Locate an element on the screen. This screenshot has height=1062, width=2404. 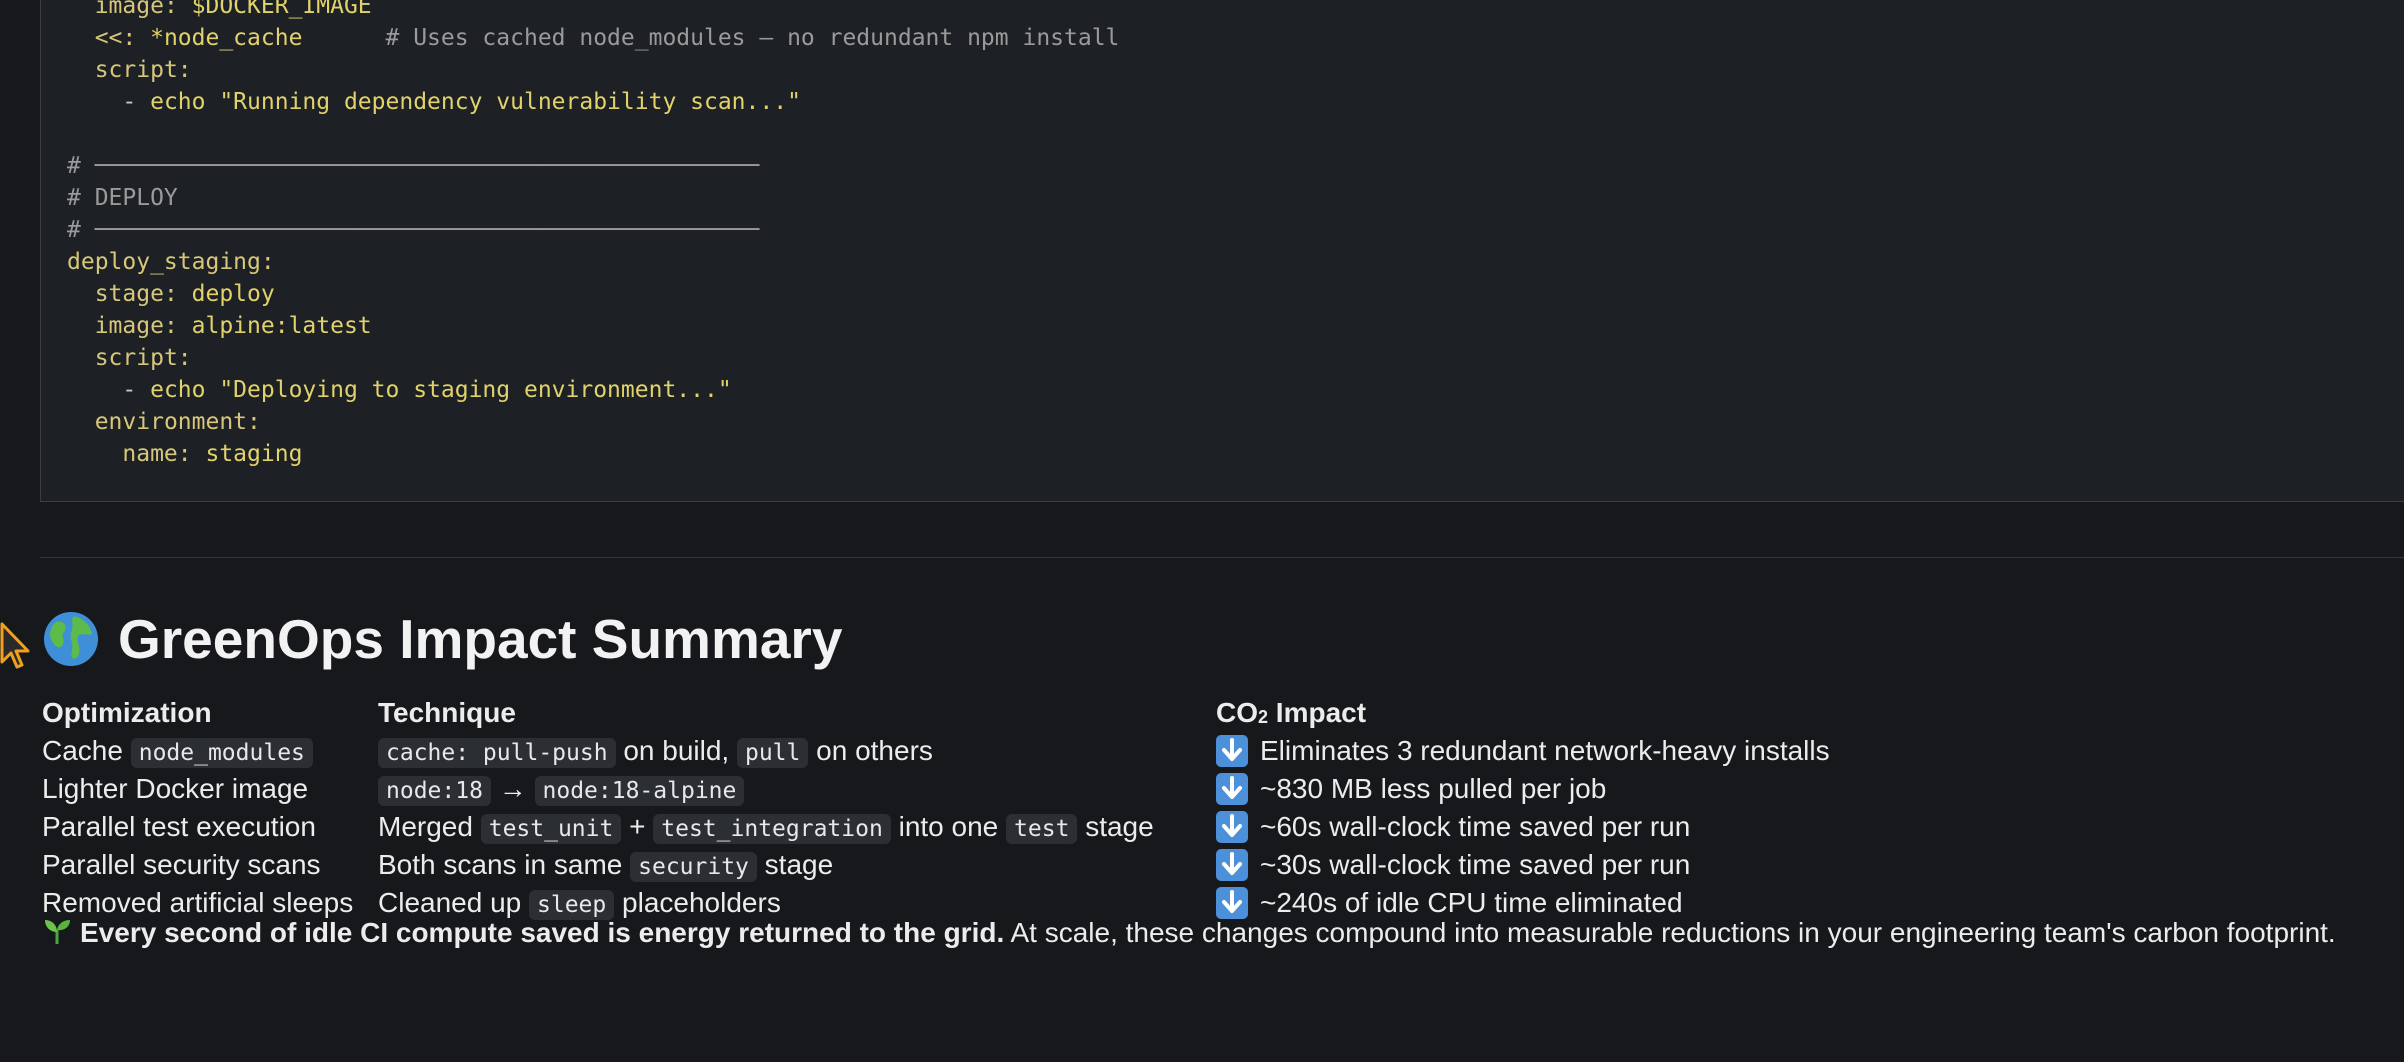
impact-cell: ~30s wall-clock time saved per run is located at coordinates (1453, 865).